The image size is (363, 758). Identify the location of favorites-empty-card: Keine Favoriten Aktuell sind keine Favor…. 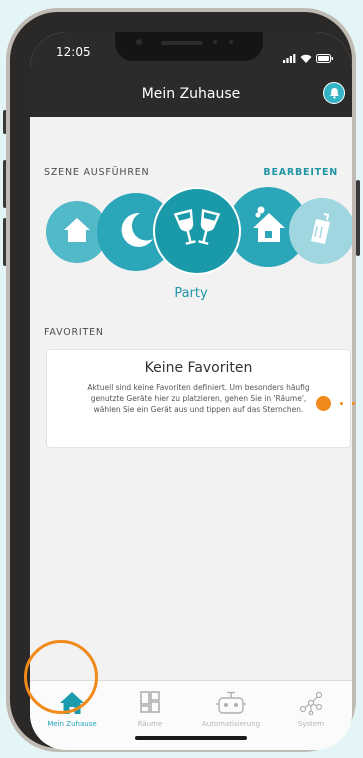
(198, 398).